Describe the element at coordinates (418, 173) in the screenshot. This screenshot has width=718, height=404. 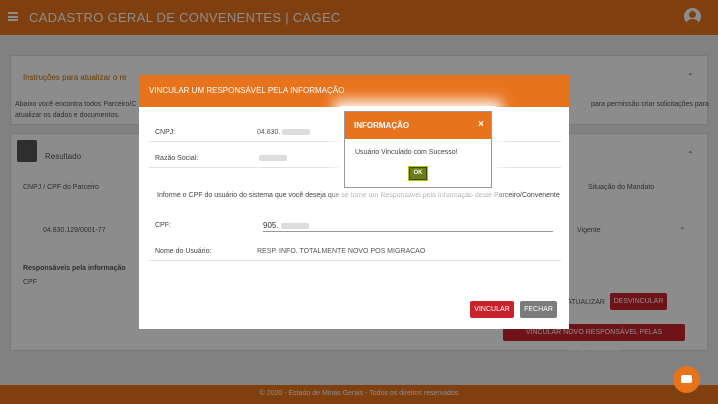
I see `ok-button: OK` at that location.